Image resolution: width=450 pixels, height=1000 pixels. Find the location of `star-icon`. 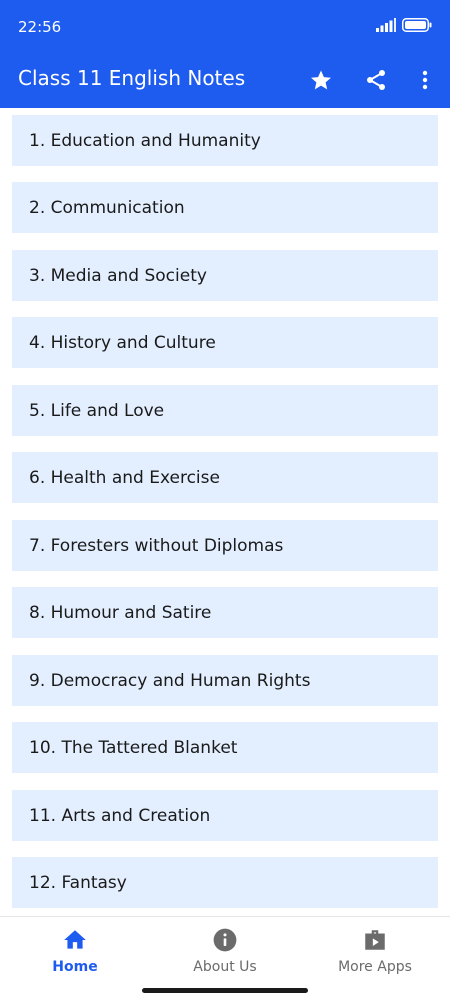

star-icon is located at coordinates (321, 80).